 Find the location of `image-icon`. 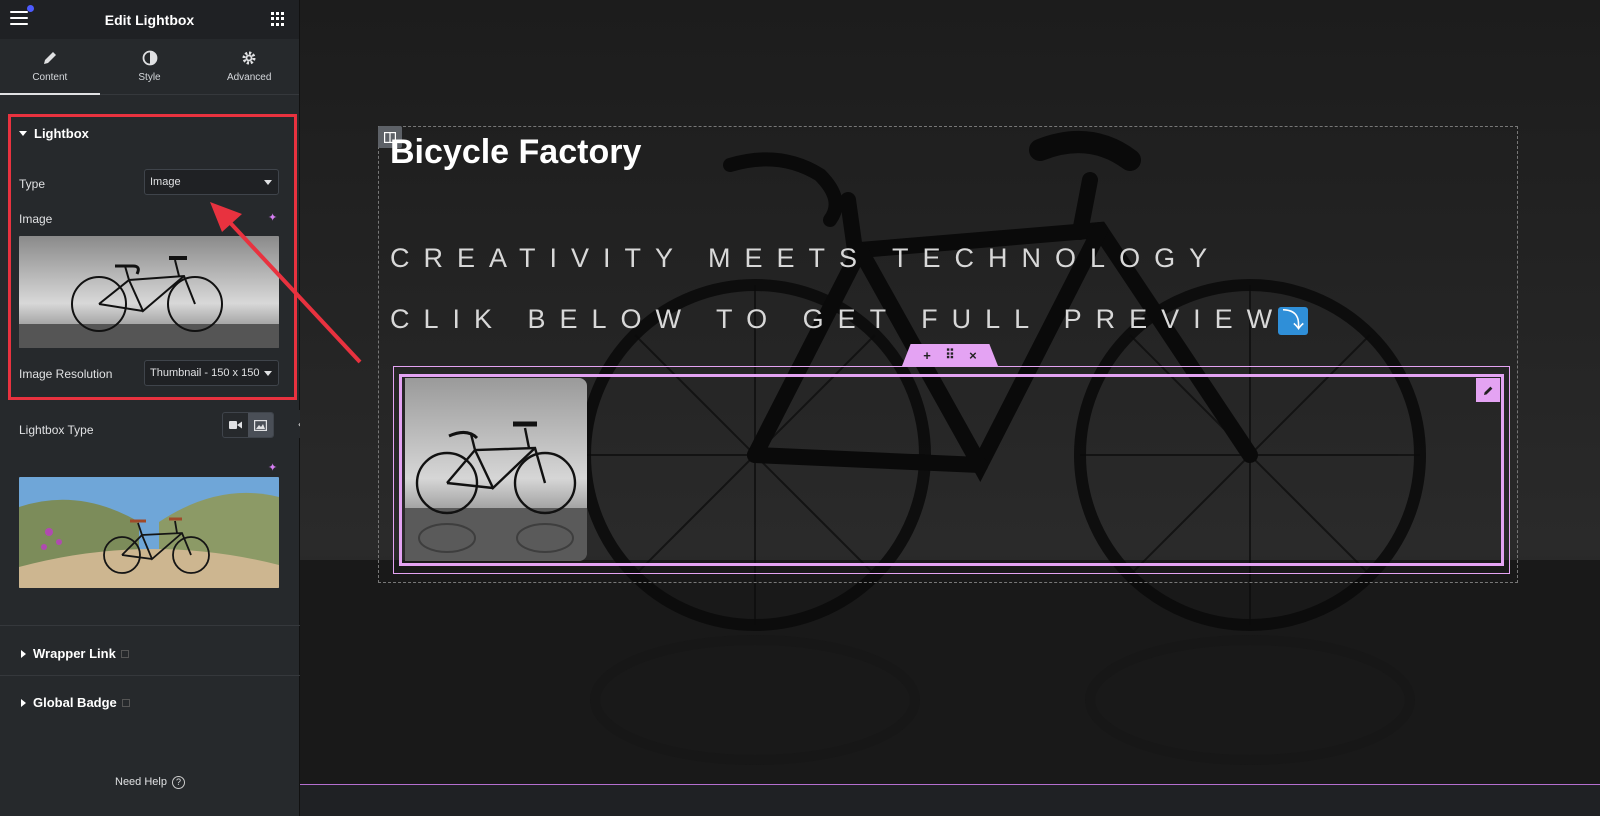

image-icon is located at coordinates (260, 425).